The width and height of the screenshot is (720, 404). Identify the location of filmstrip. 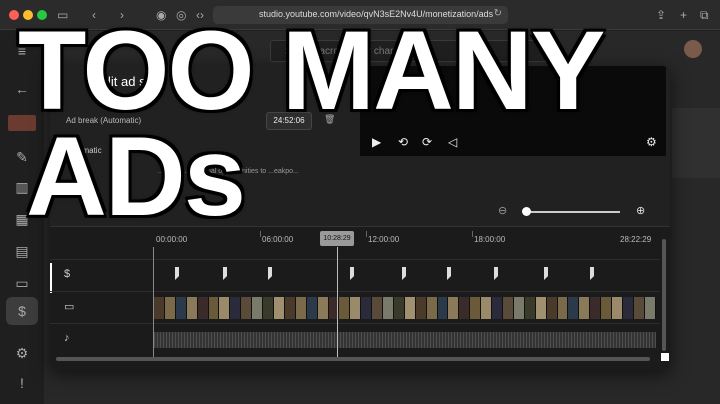
(405, 308).